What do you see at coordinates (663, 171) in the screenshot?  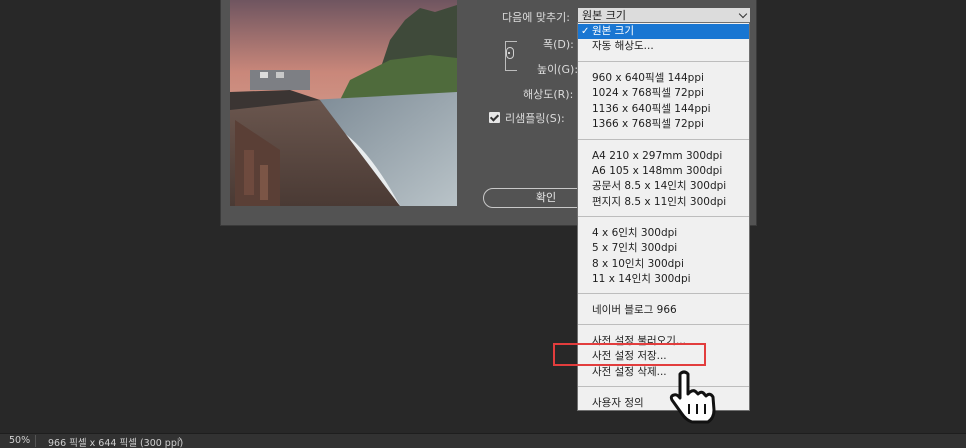 I see `menu-item-preset: A6 105 x 148mm 300dpi` at bounding box center [663, 171].